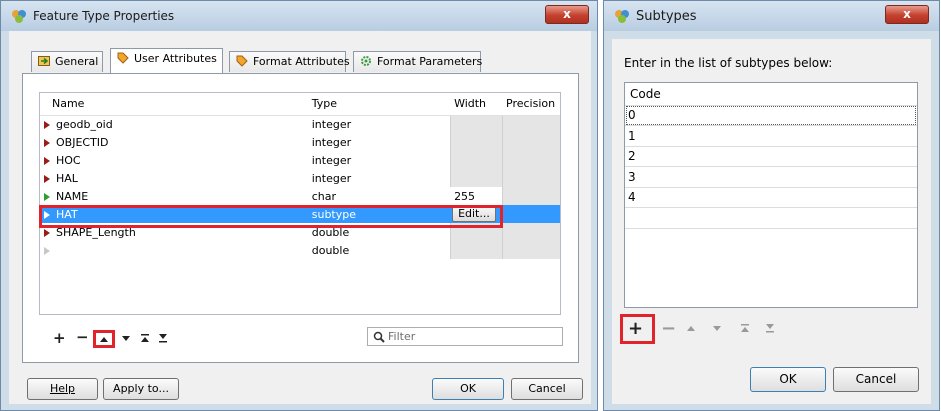 Image resolution: width=941 pixels, height=411 pixels. I want to click on column-header-width: Width, so click(476, 104).